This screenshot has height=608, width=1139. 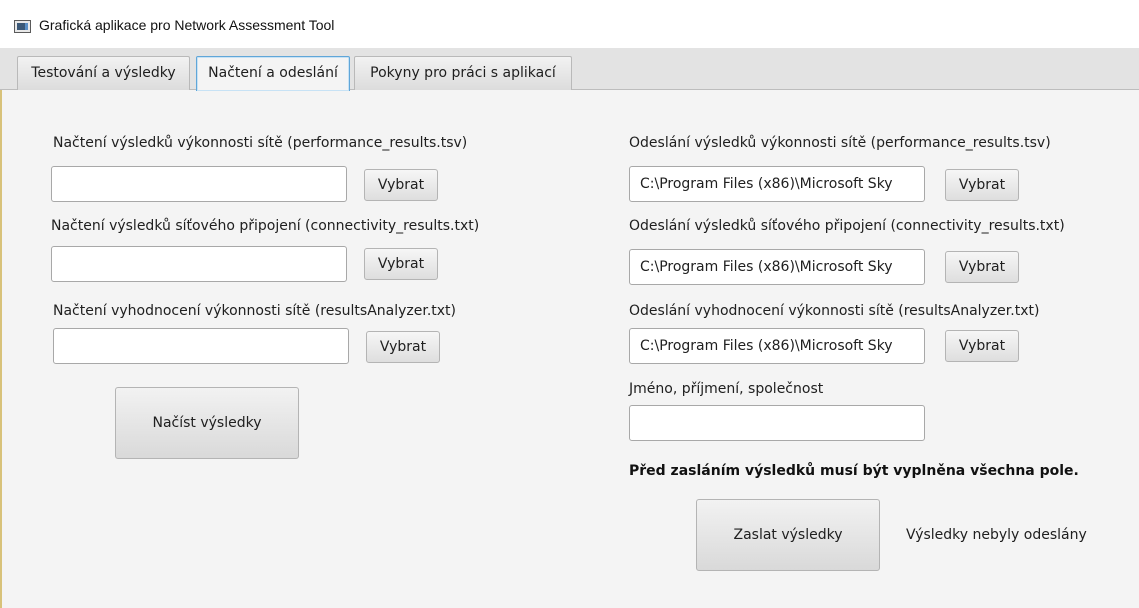 I want to click on tab-nacteni-odeslani: Načtení a odeslání, so click(x=273, y=73).